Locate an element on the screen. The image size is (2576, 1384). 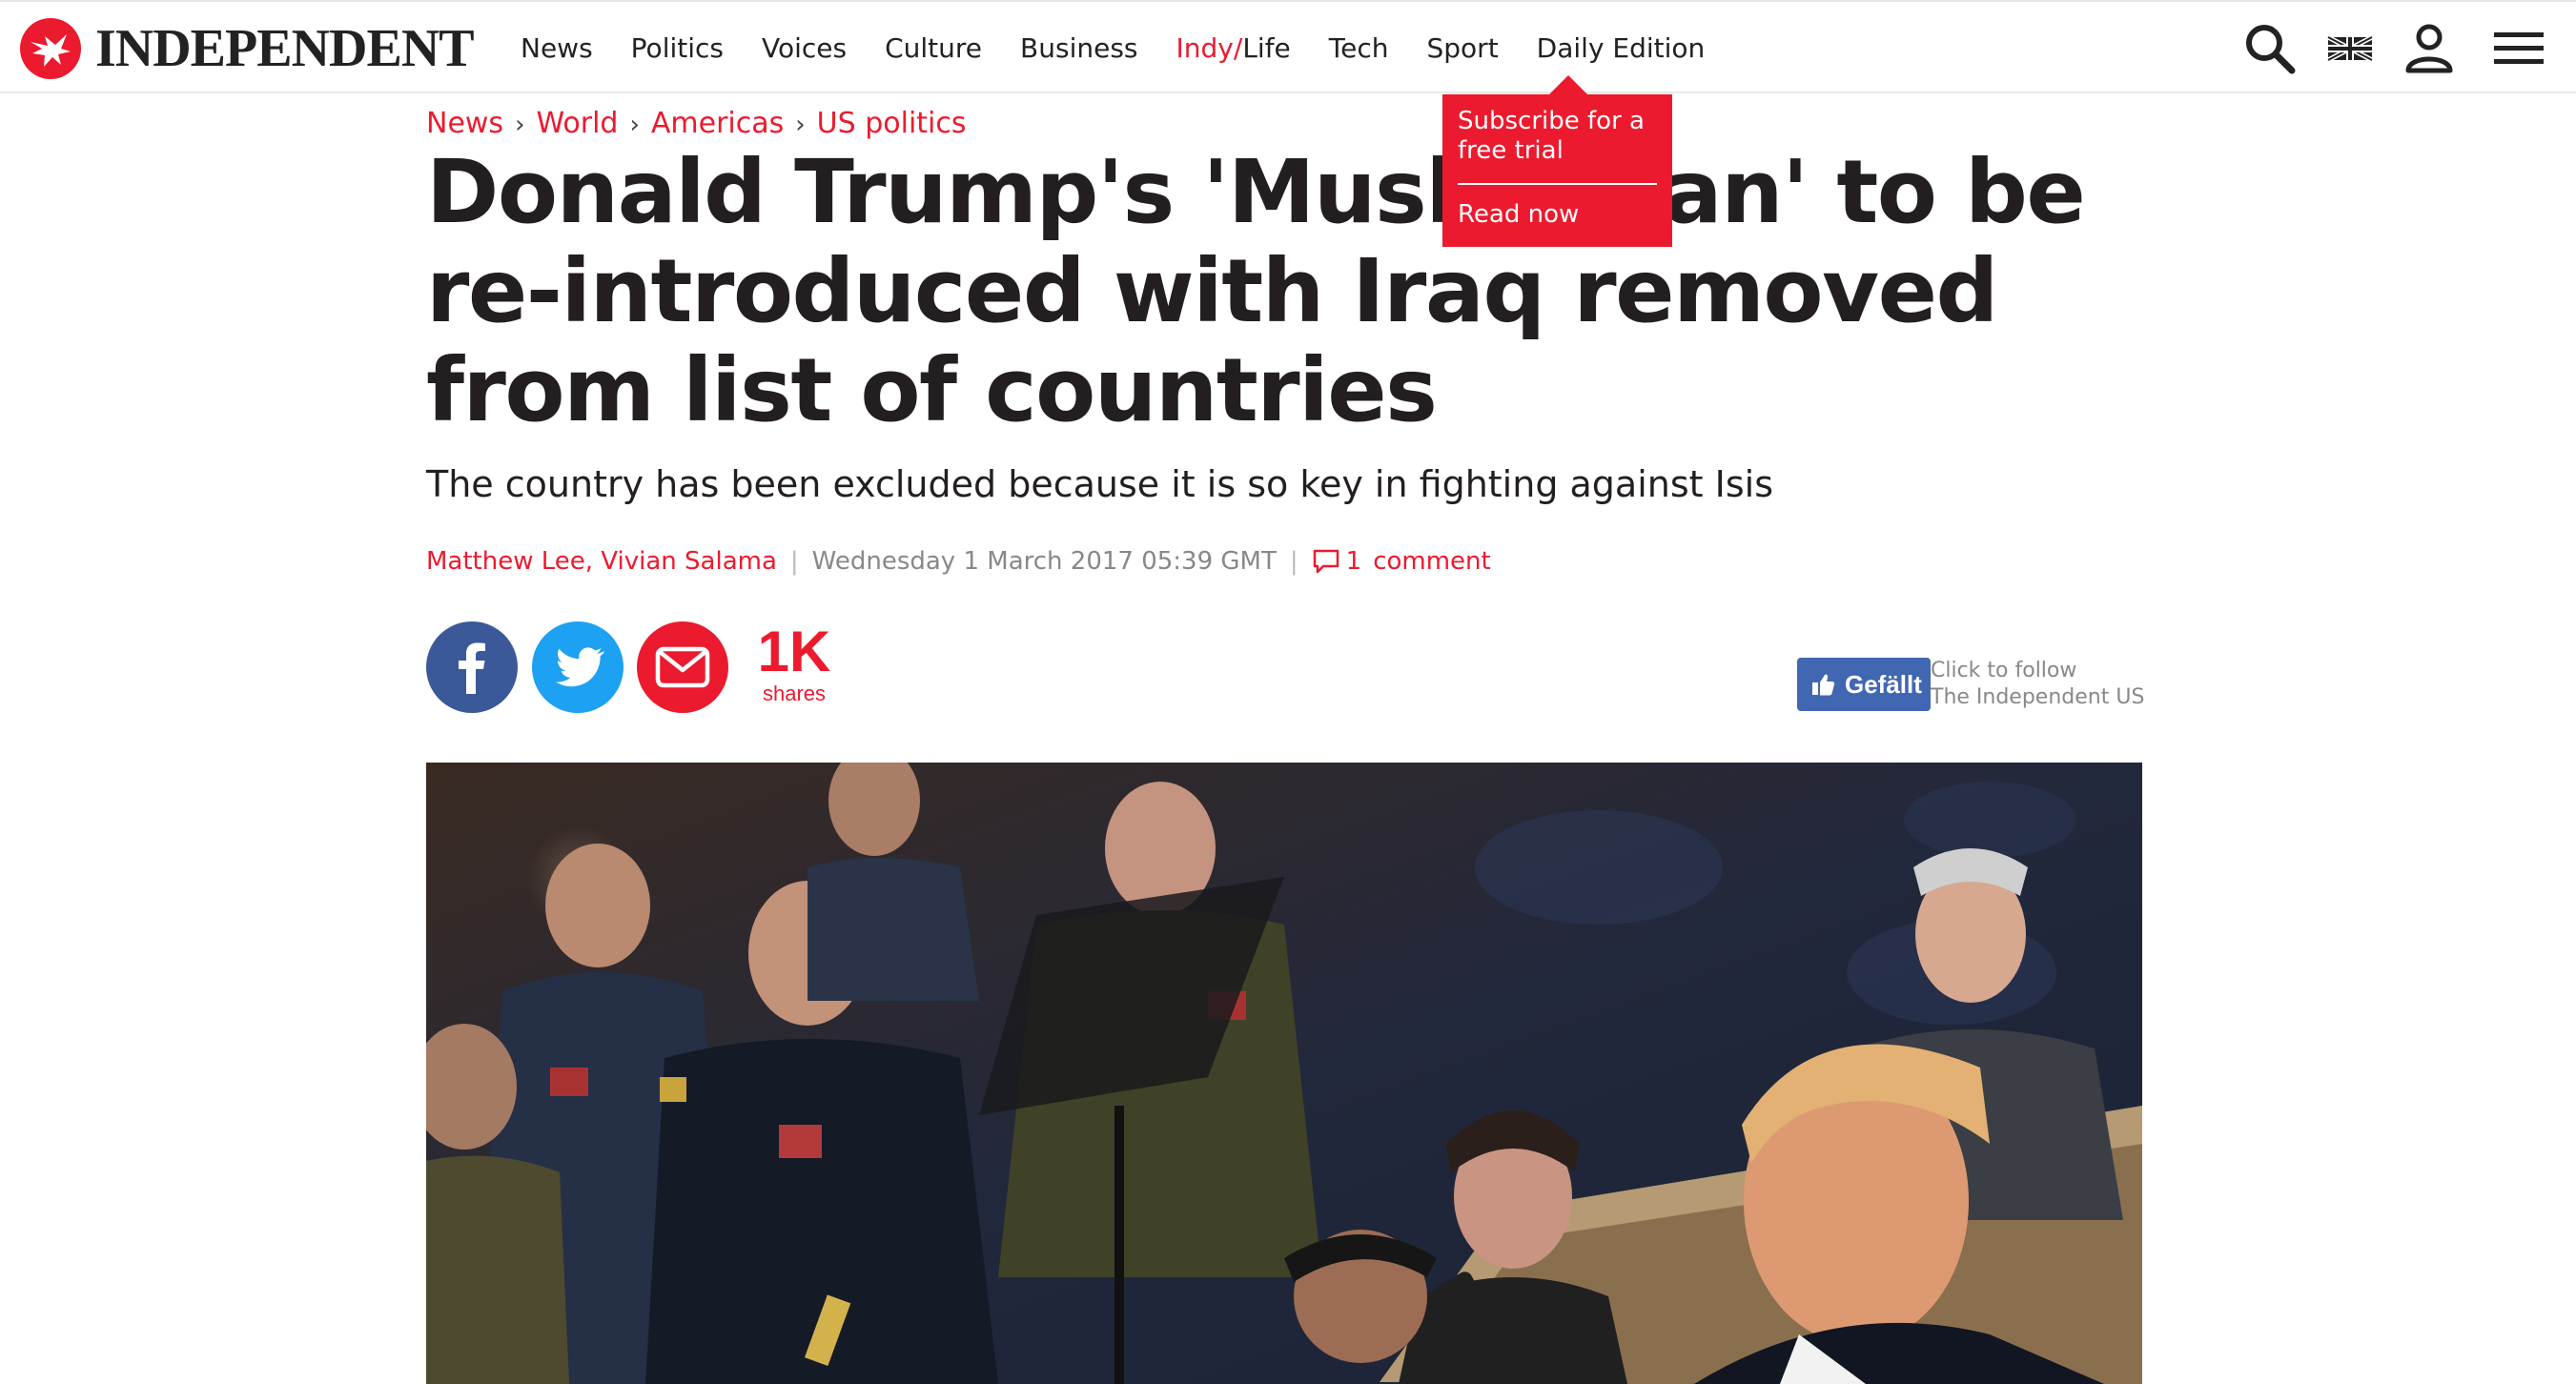
brand-name: INDEPENDENT is located at coordinates (285, 48).